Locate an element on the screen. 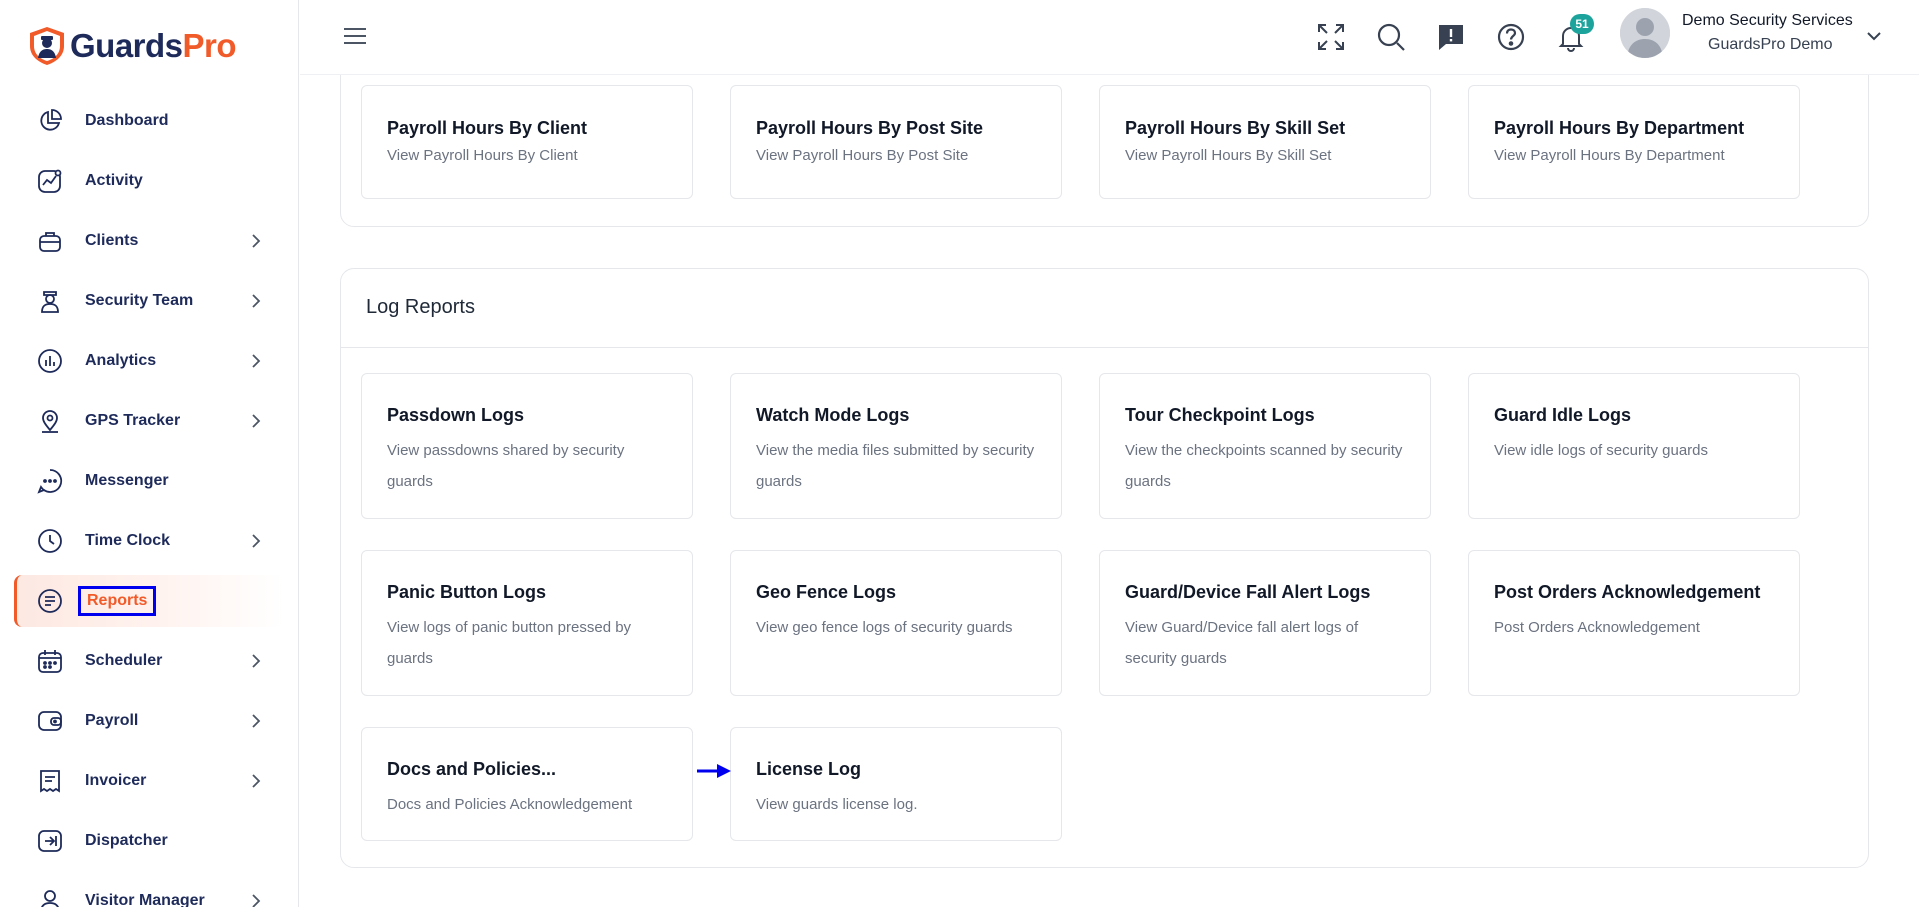 Image resolution: width=1919 pixels, height=907 pixels. card-title: Post Orders Acknowledgement is located at coordinates (1627, 592).